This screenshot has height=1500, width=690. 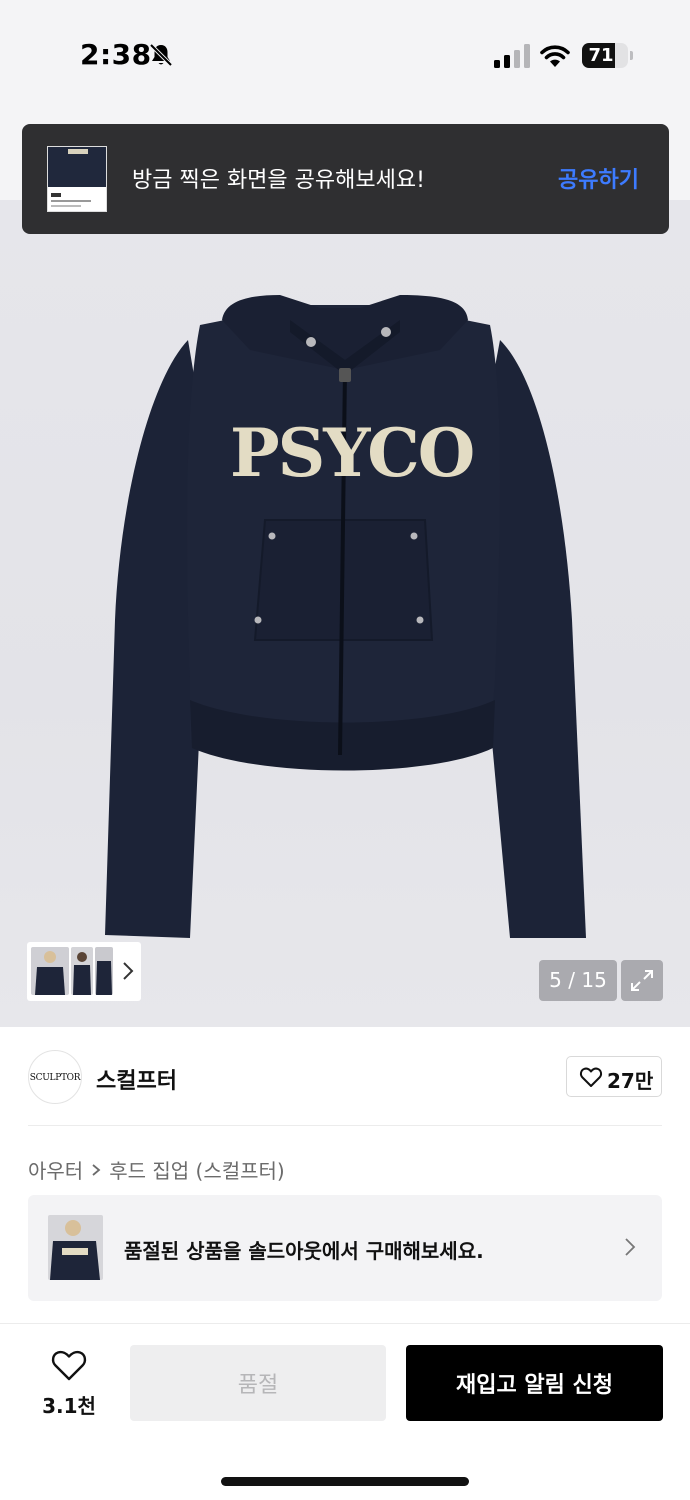 What do you see at coordinates (345, 1323) in the screenshot?
I see `bottom-bar-divider` at bounding box center [345, 1323].